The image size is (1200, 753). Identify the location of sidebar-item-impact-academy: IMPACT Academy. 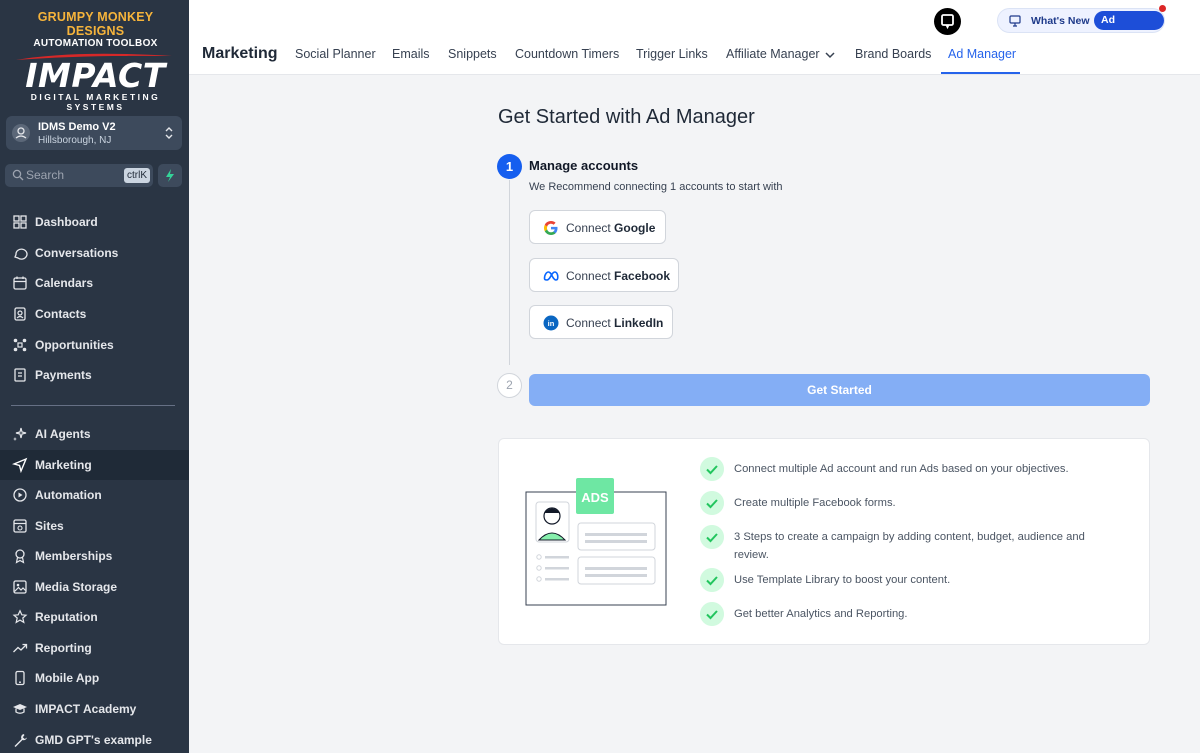
(94, 709).